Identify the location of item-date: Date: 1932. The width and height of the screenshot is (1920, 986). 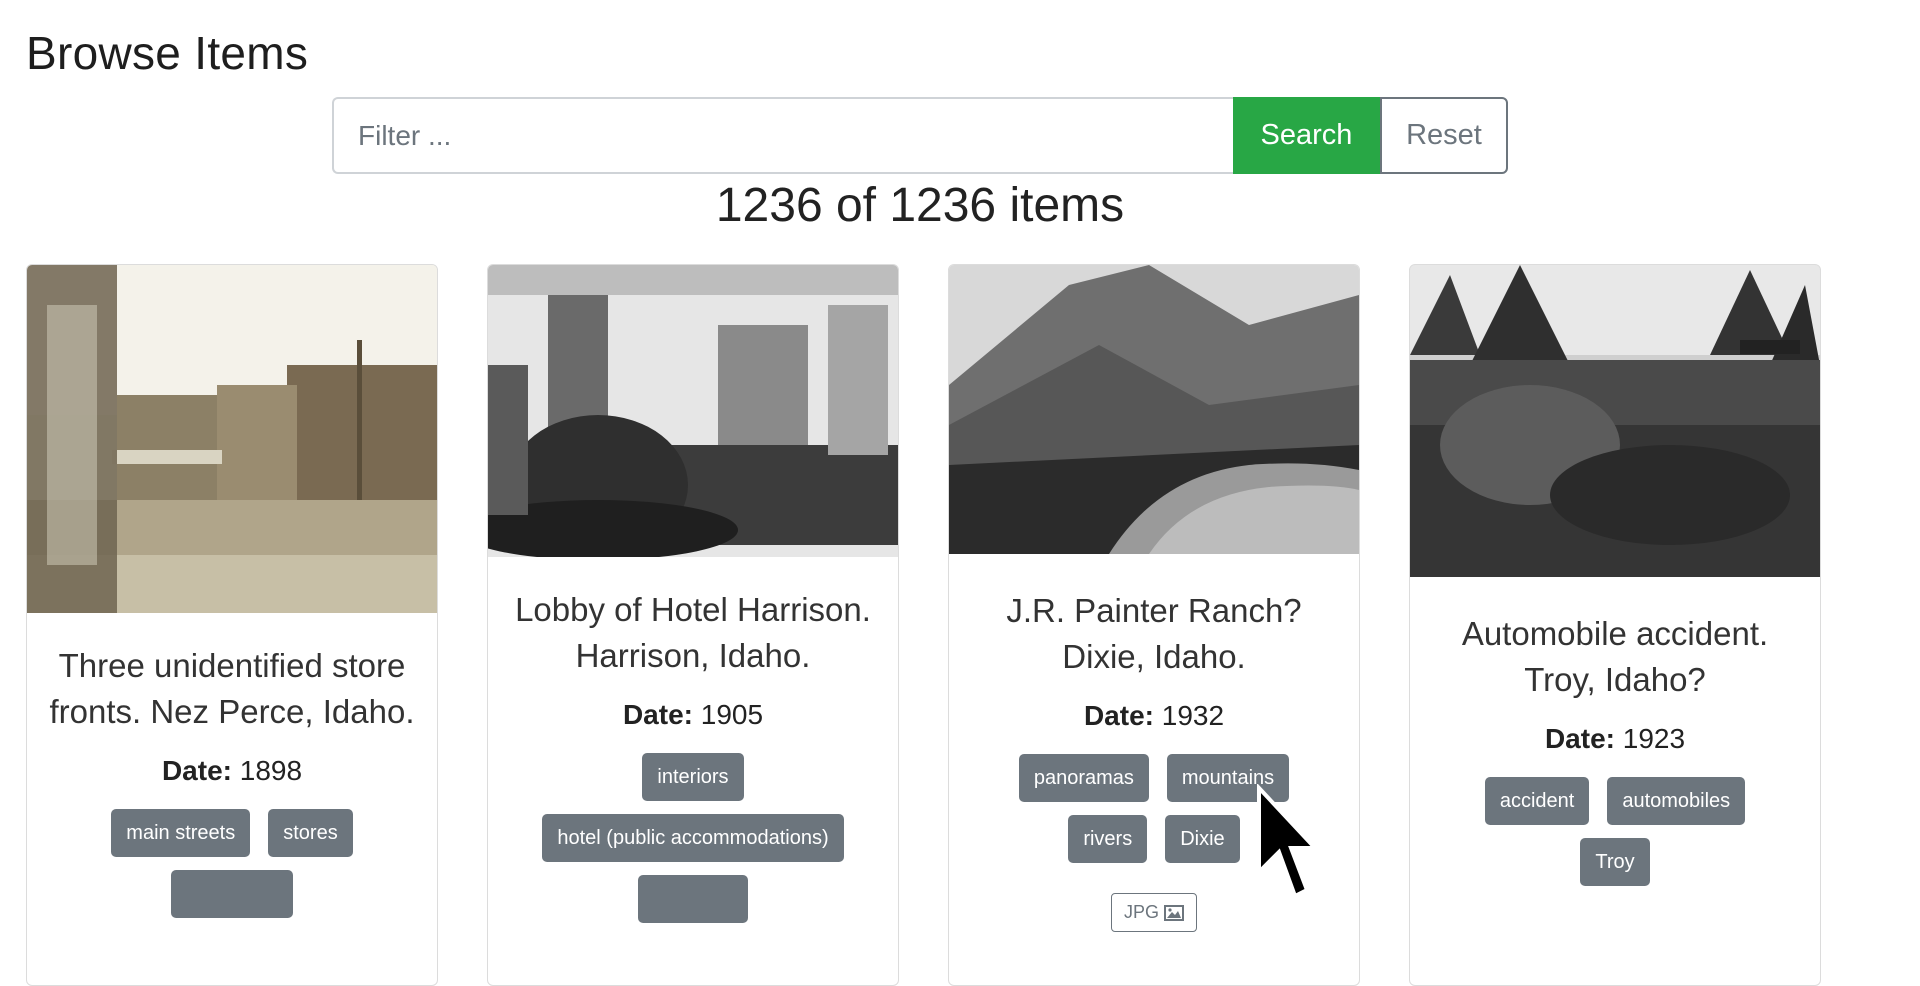
(1154, 716).